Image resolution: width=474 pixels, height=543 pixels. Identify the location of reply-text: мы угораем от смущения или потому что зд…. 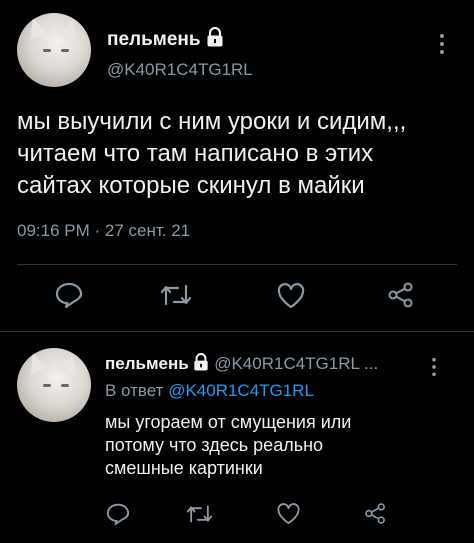
(228, 445).